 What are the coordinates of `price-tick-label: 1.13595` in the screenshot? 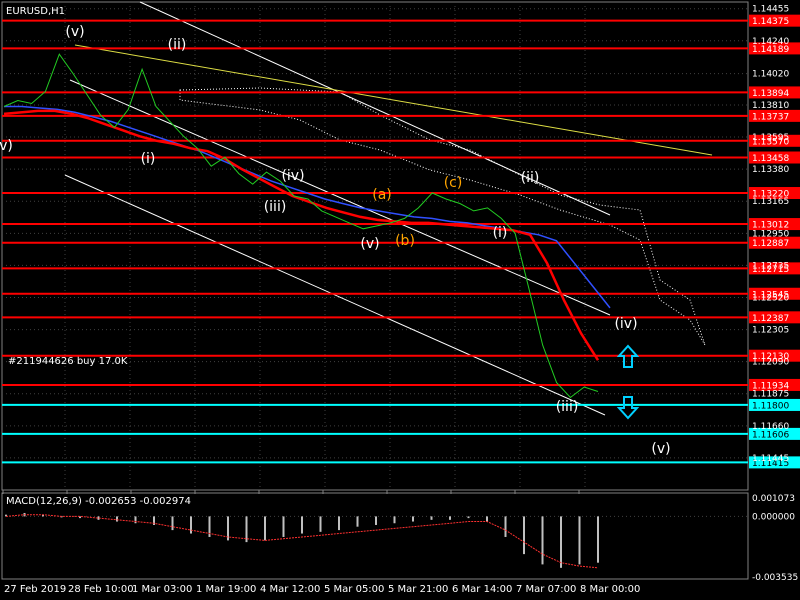 It's located at (770, 138).